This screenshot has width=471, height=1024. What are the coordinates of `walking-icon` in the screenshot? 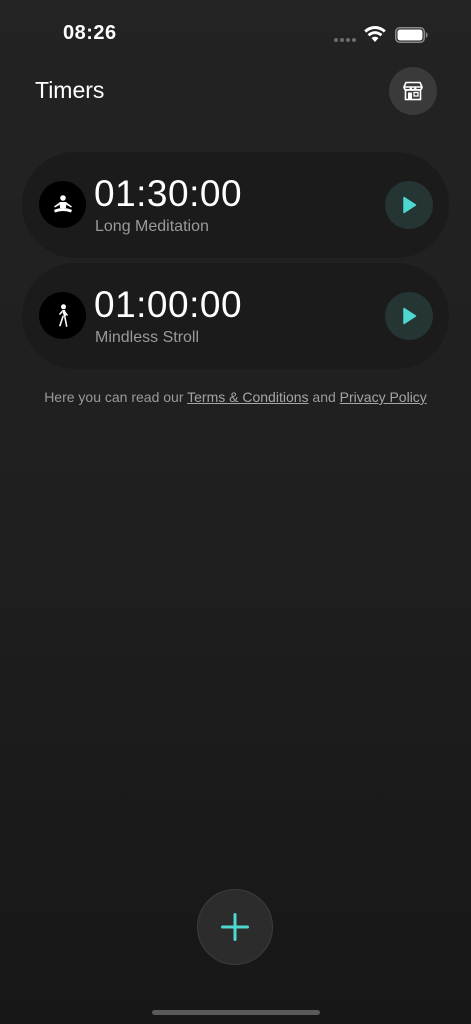 It's located at (63, 315).